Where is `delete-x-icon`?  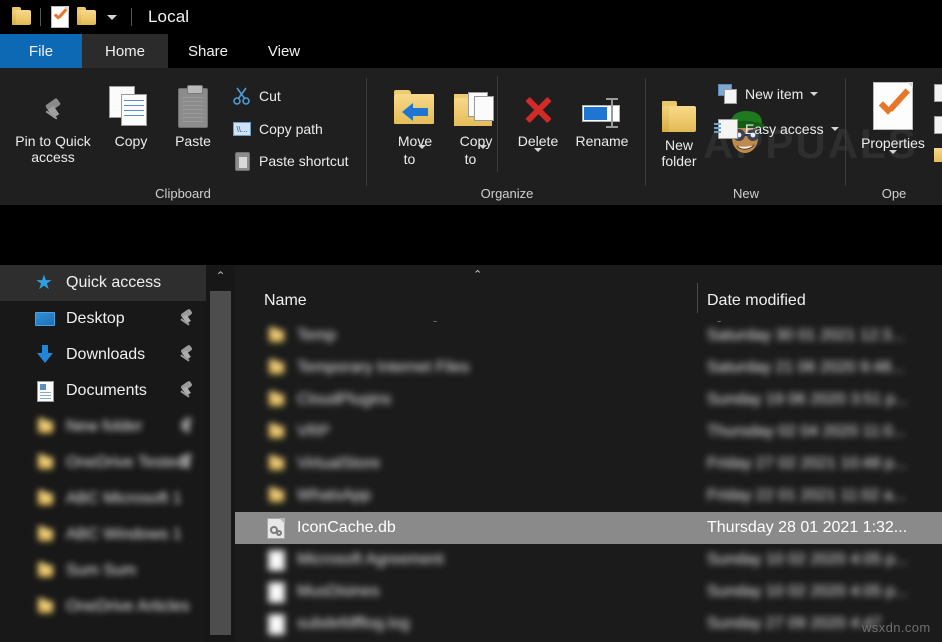 delete-x-icon is located at coordinates (538, 110).